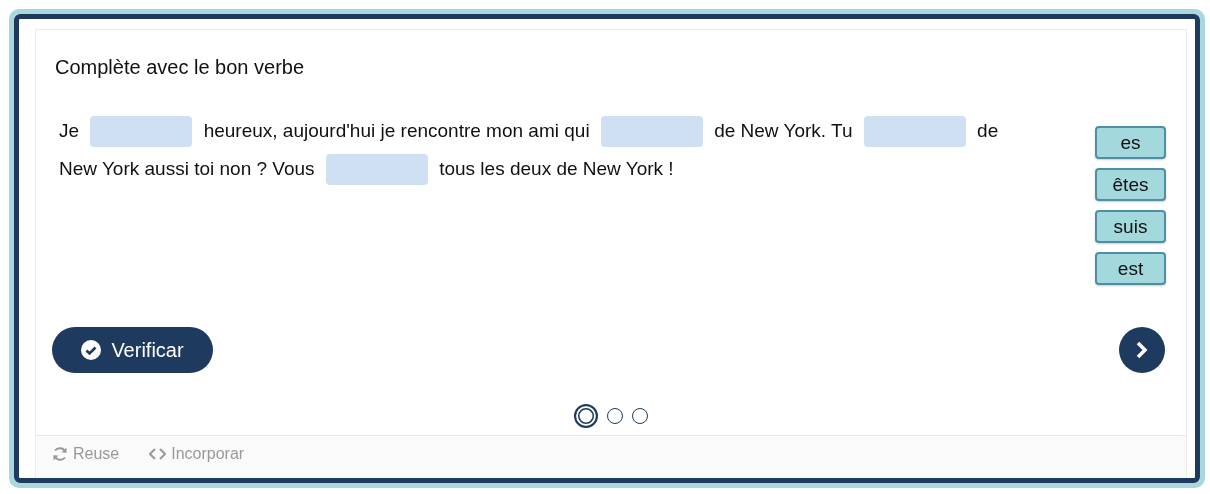 This screenshot has height=494, width=1210. Describe the element at coordinates (91, 350) in the screenshot. I see `check-circle-icon` at that location.